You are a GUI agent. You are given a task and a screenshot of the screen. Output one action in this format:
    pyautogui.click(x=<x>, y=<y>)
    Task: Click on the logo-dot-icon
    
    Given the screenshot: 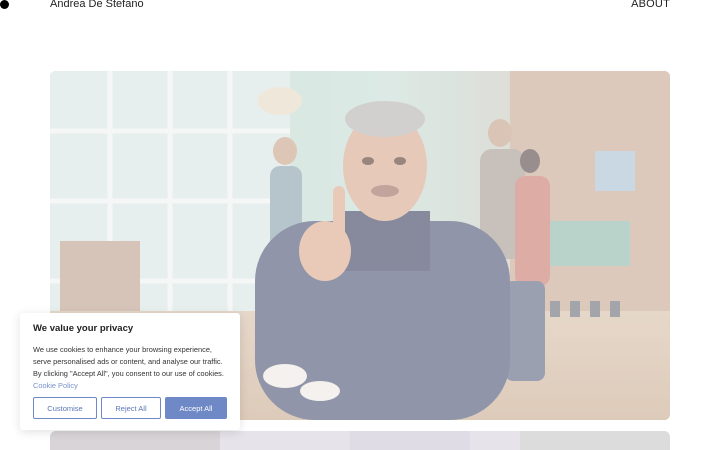 What is the action you would take?
    pyautogui.click(x=4, y=4)
    